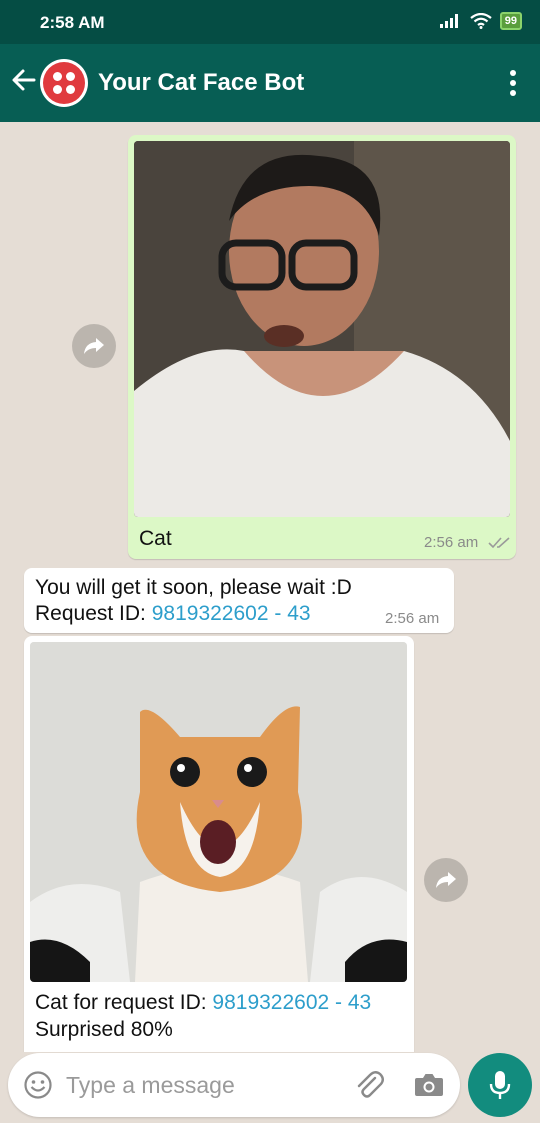 Image resolution: width=540 pixels, height=1123 pixels. I want to click on chat-header: Your Cat Face Bot, so click(270, 83).